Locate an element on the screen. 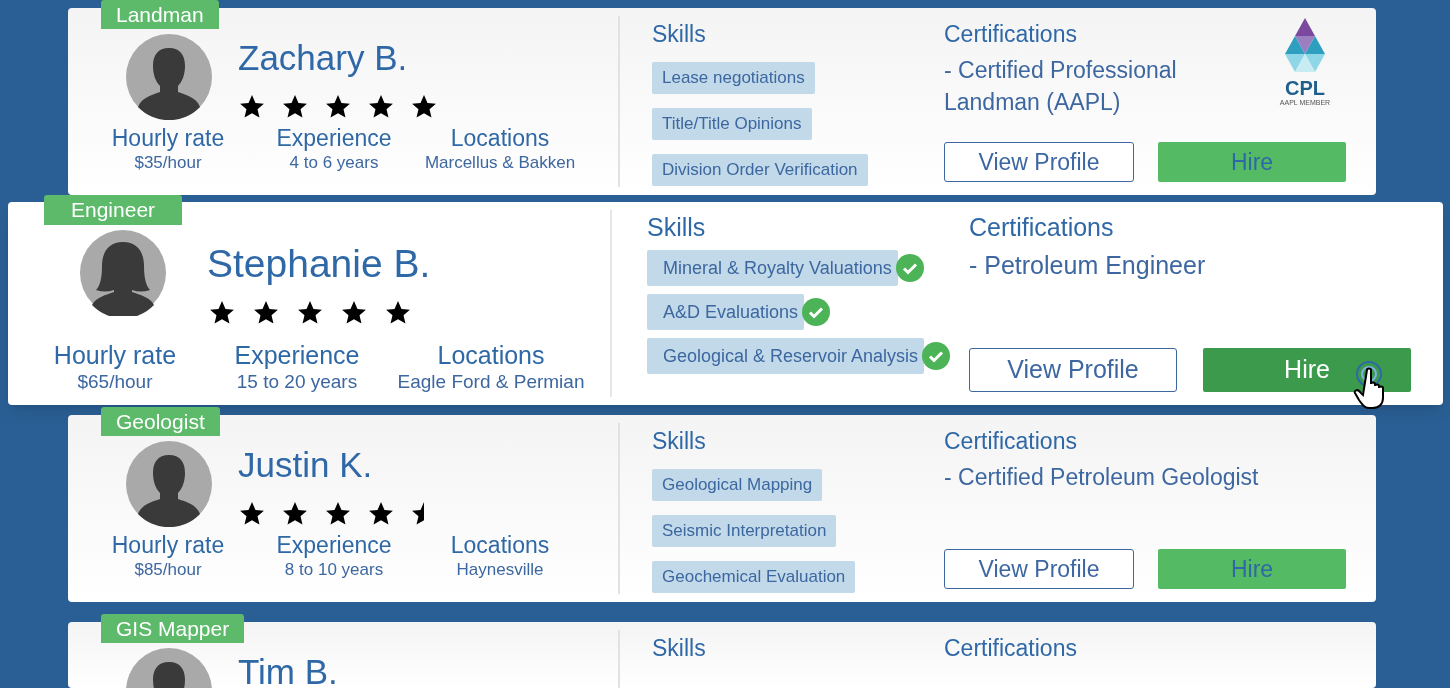 This screenshot has height=688, width=1450. role-tag: Landman is located at coordinates (160, 14).